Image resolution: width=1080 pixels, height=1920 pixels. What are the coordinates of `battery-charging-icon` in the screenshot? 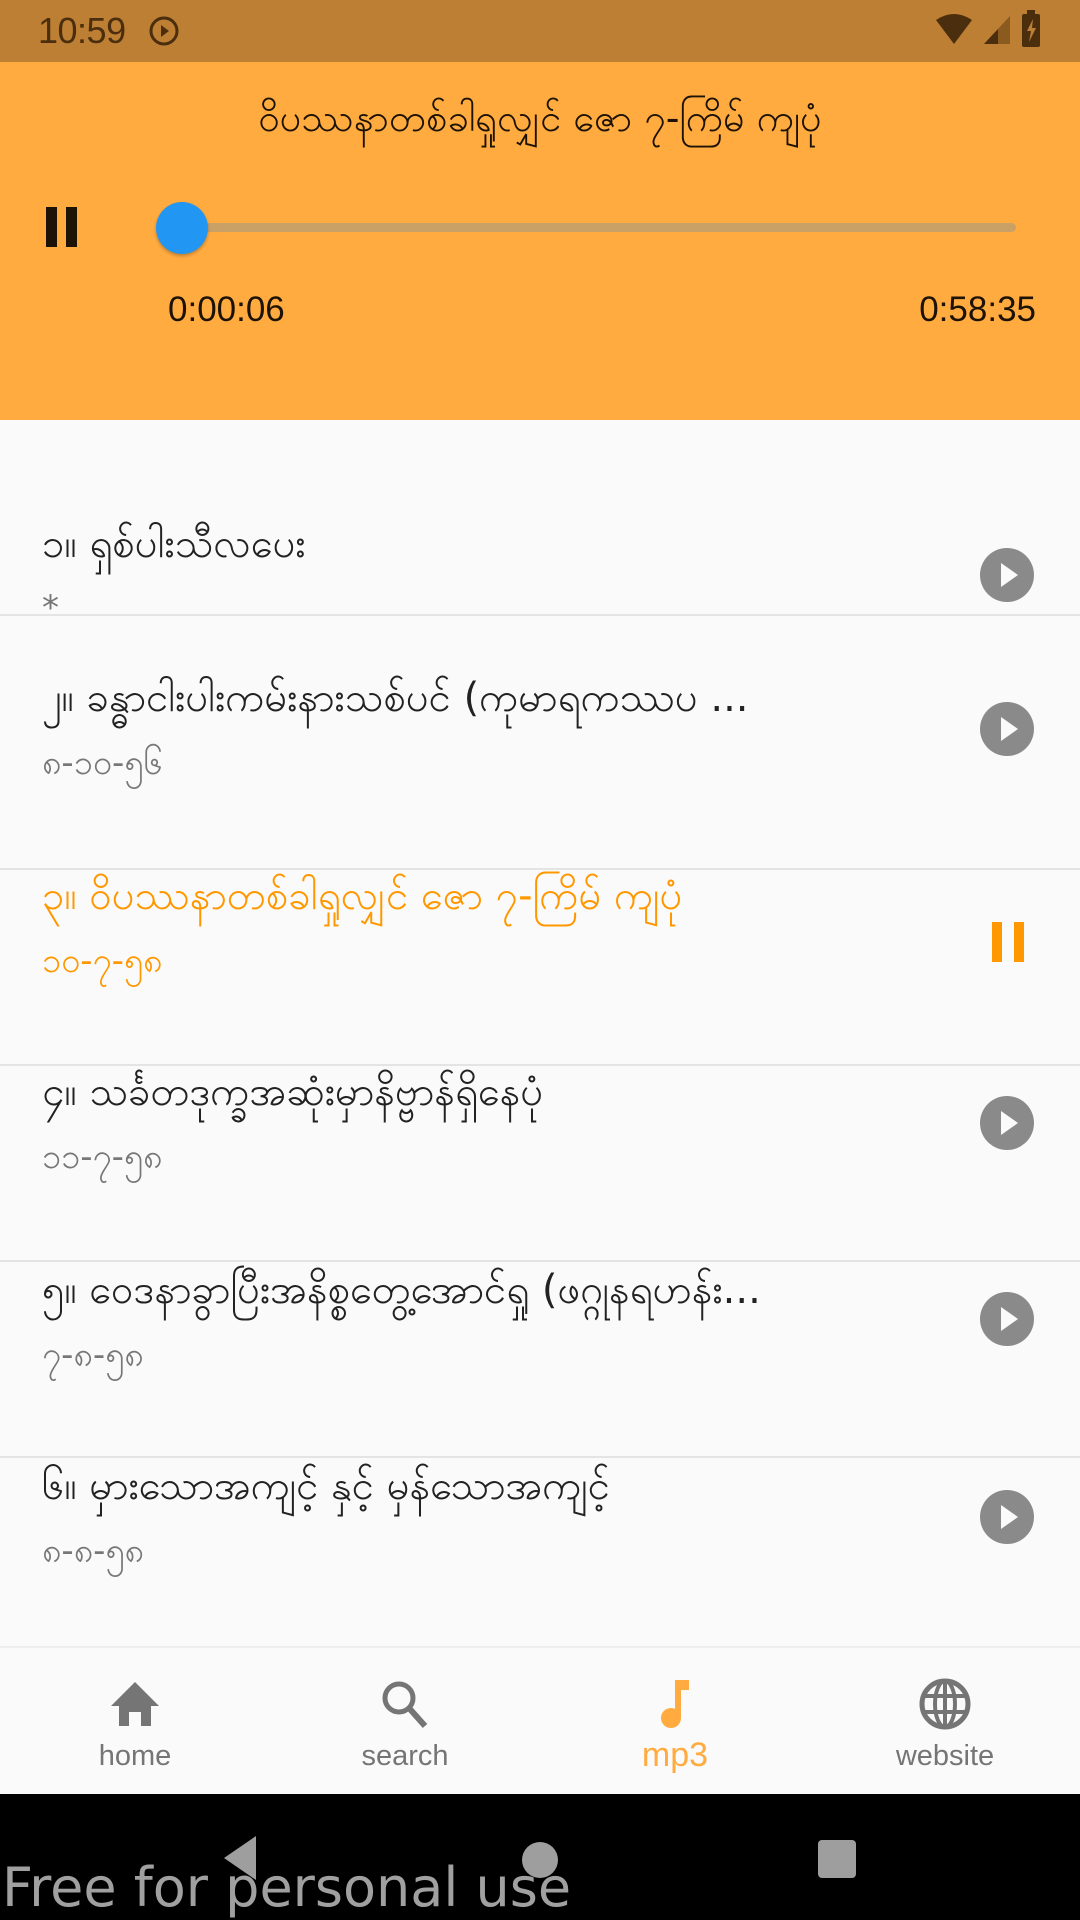 It's located at (1031, 31).